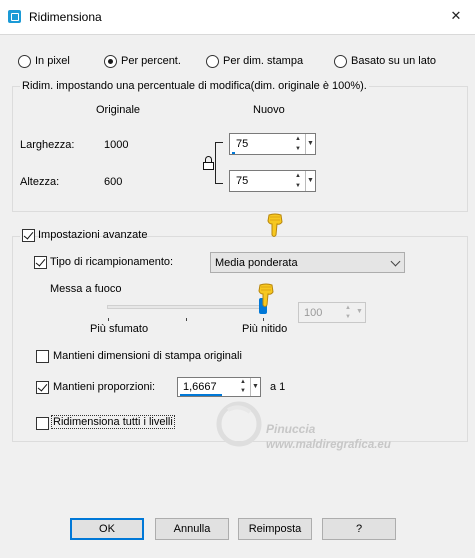  I want to click on radio-basato-su-un-lato-circle, so click(340, 61).